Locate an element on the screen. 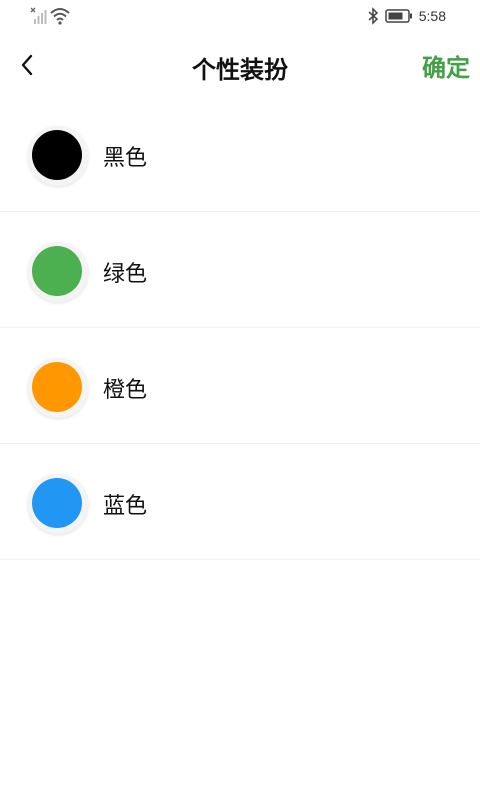 The height and width of the screenshot is (800, 480). status-left is located at coordinates (50, 16).